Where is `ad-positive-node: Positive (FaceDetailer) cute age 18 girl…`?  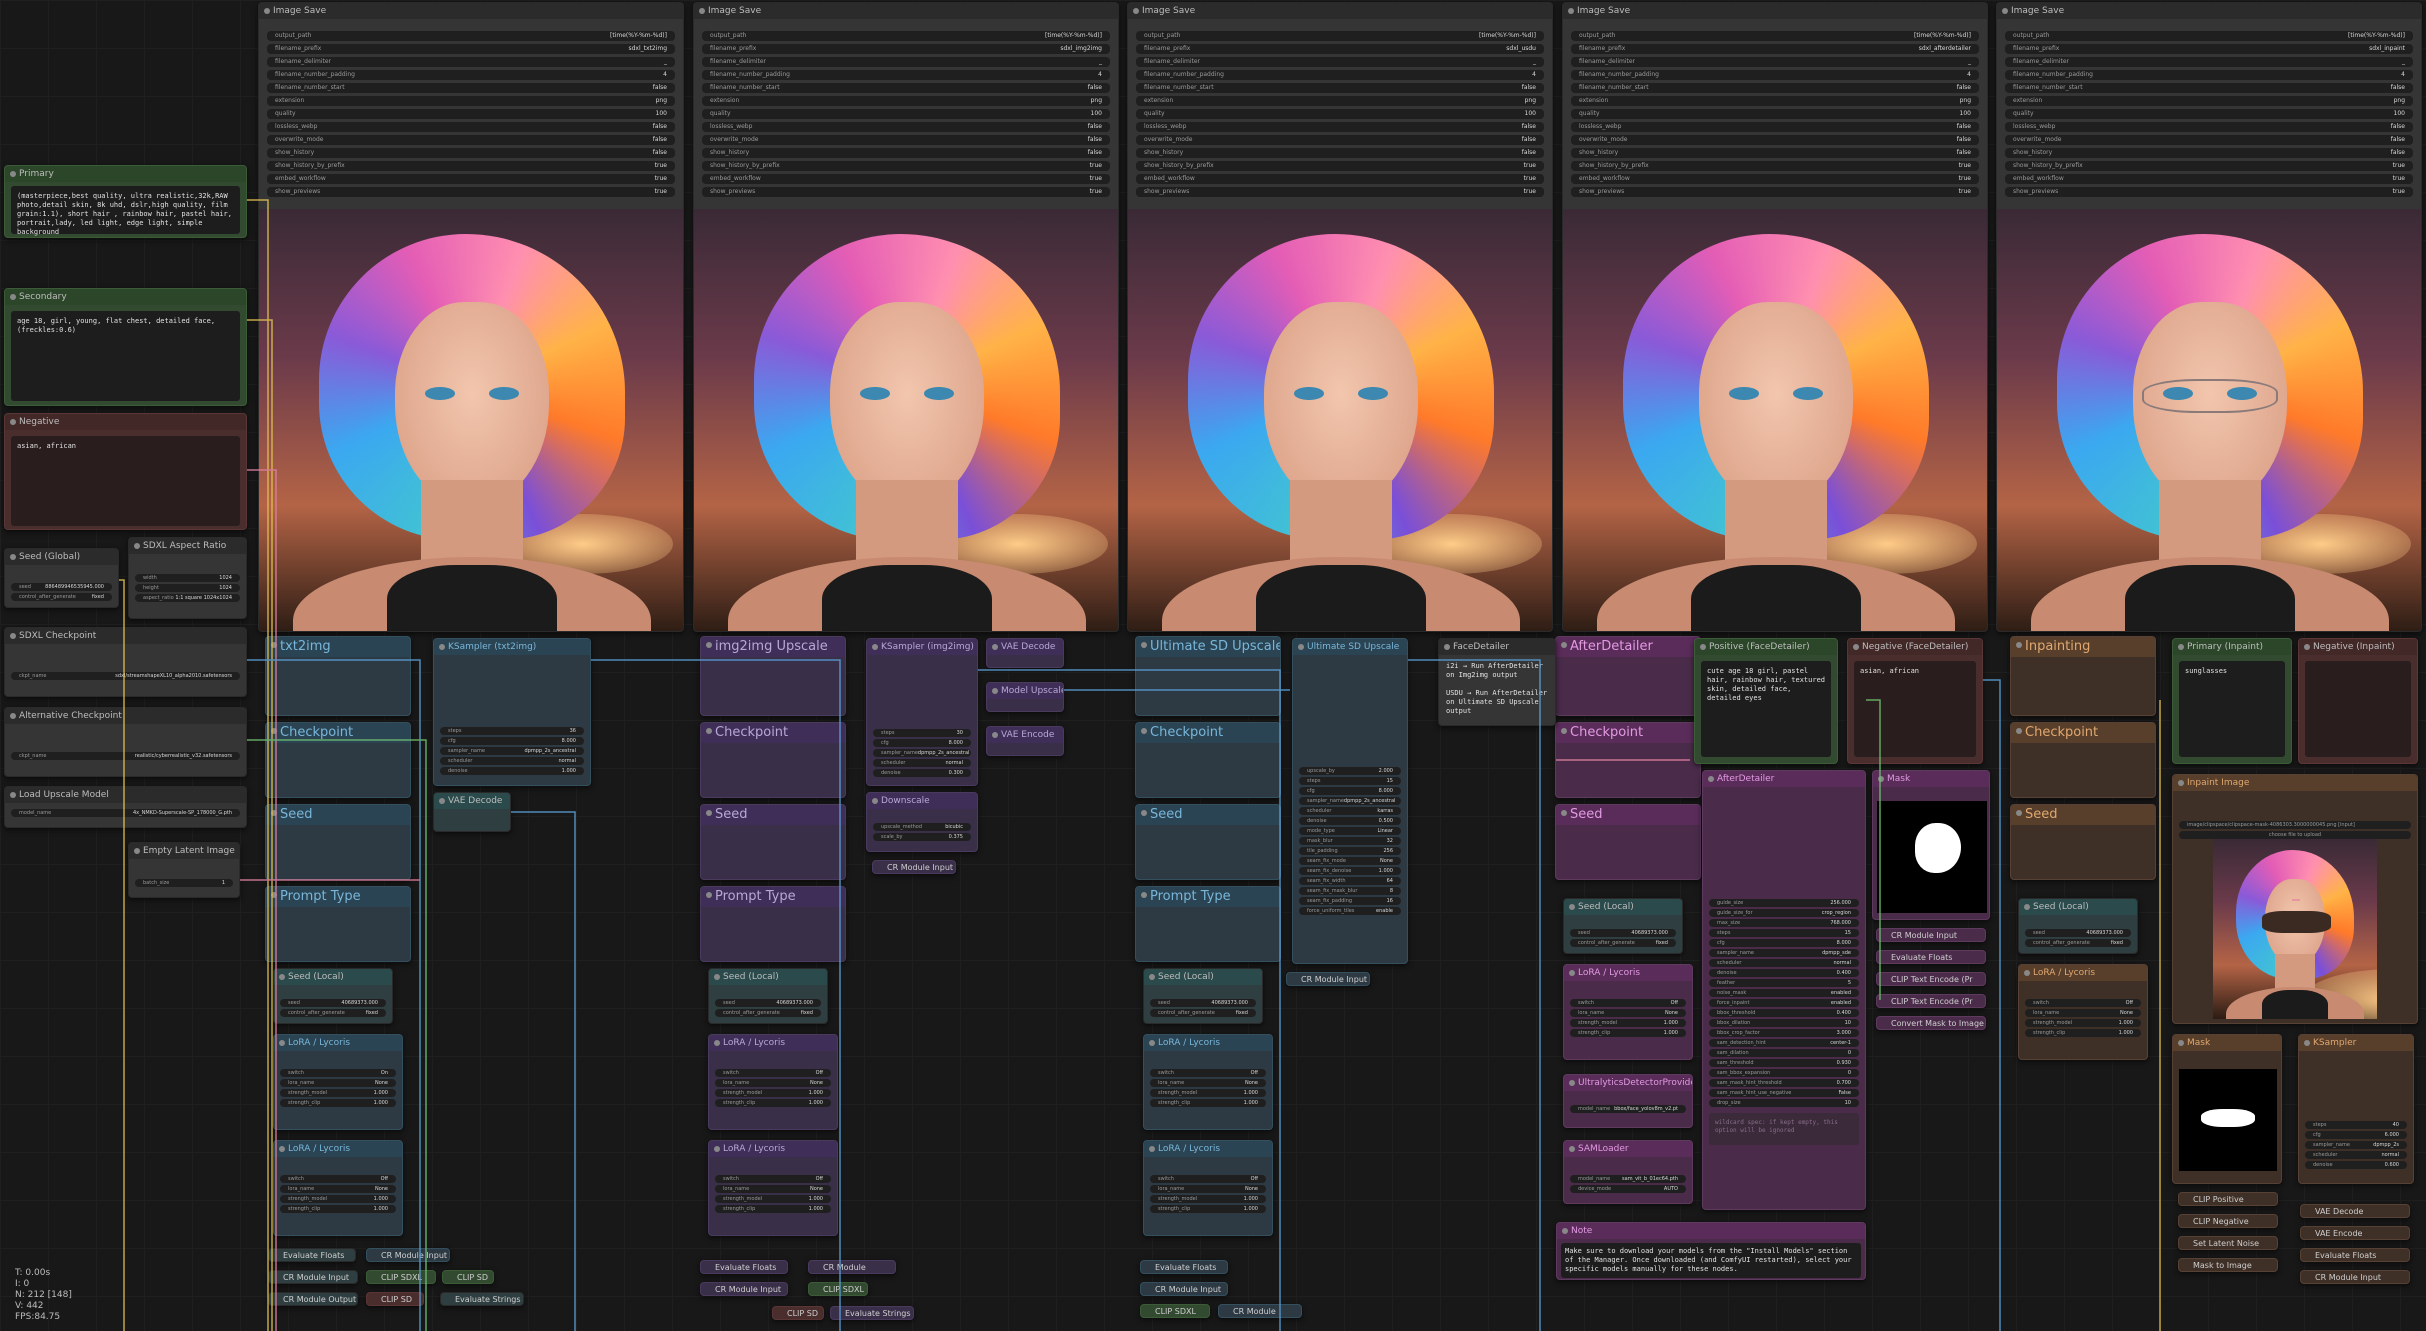
ad-positive-node: Positive (FaceDetailer) cute age 18 girl… is located at coordinates (1766, 701).